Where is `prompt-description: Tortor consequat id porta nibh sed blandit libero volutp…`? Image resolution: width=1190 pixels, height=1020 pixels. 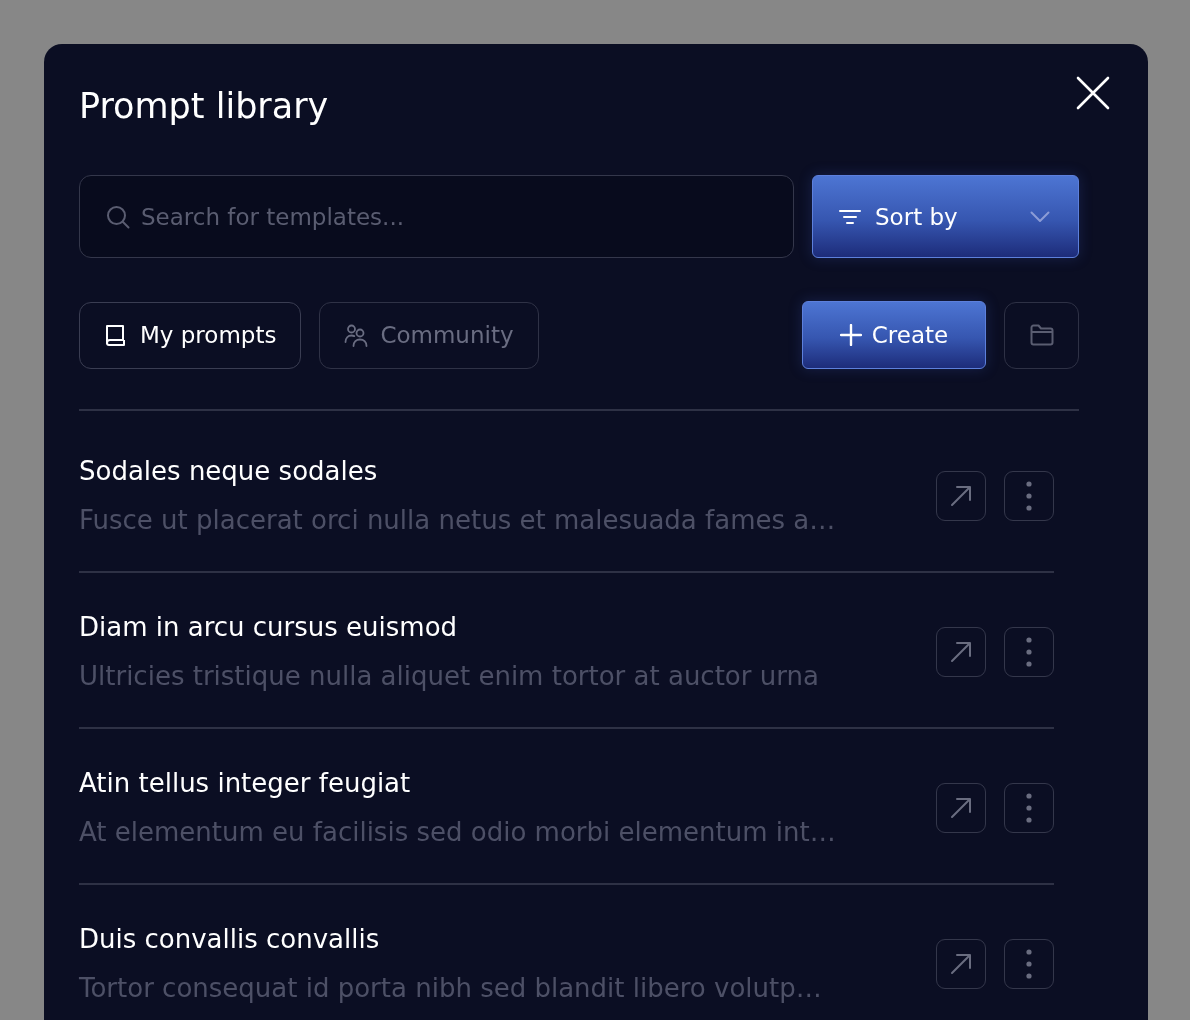
prompt-description: Tortor consequat id porta nibh sed blandit libero volutp… is located at coordinates (450, 988).